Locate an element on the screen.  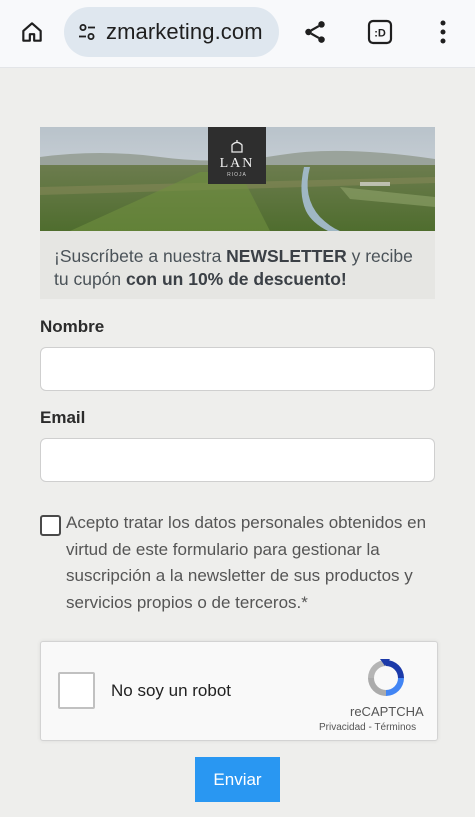
more-options-icon is located at coordinates (443, 32).